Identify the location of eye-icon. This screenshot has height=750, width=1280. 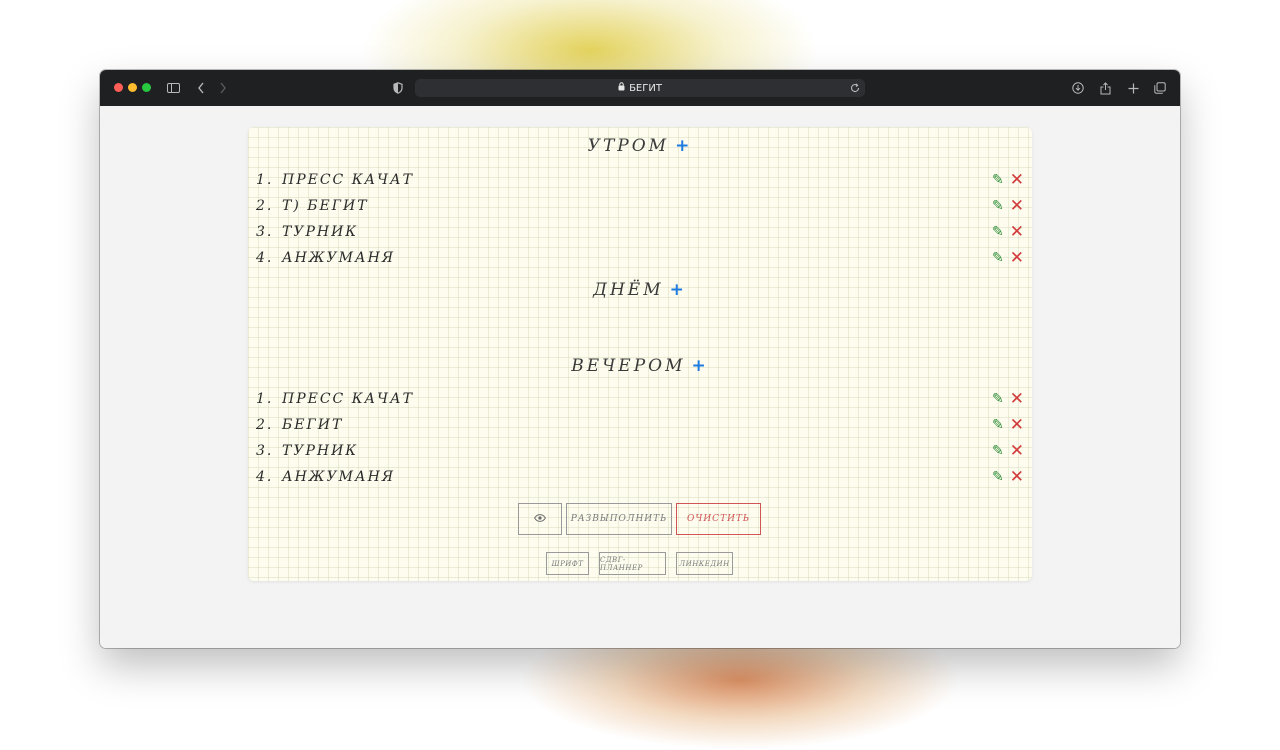
(540, 519).